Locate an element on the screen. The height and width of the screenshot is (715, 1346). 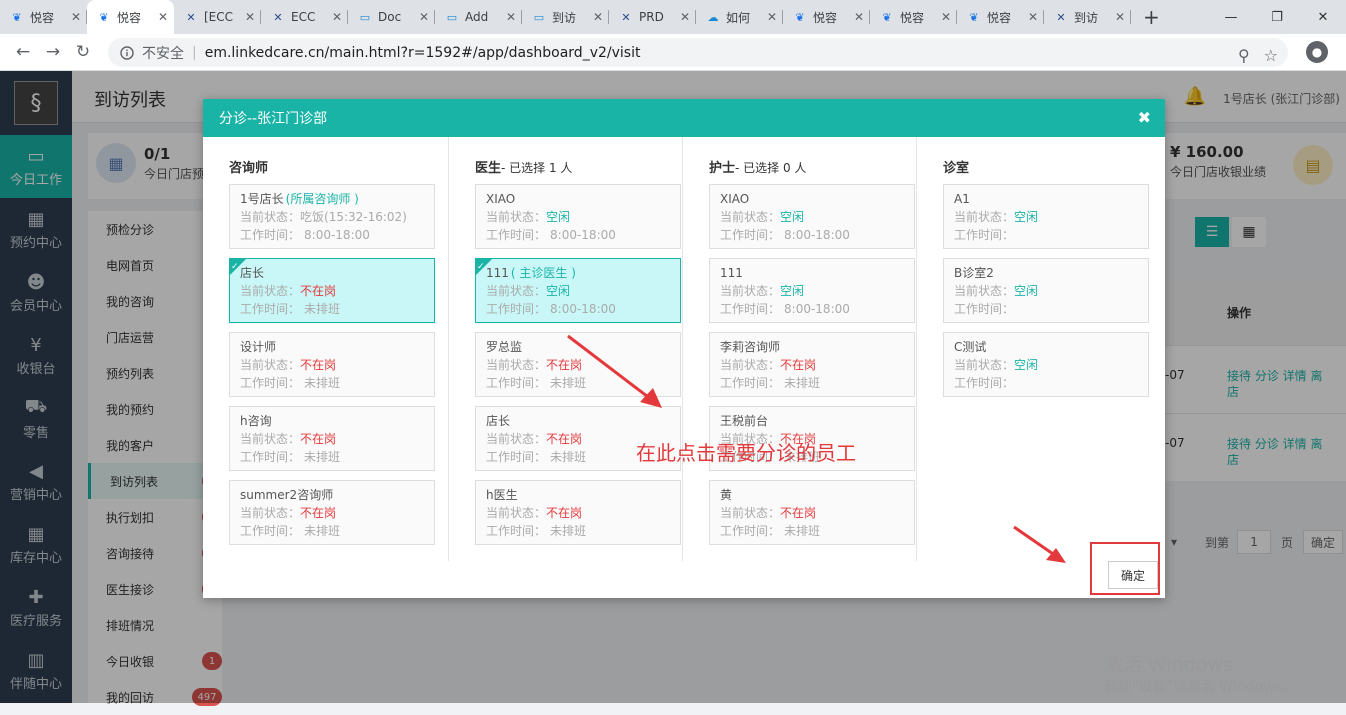
staff-card: 设计师 当前状态：不在岗 工作时间： 未排班 is located at coordinates (332, 364).